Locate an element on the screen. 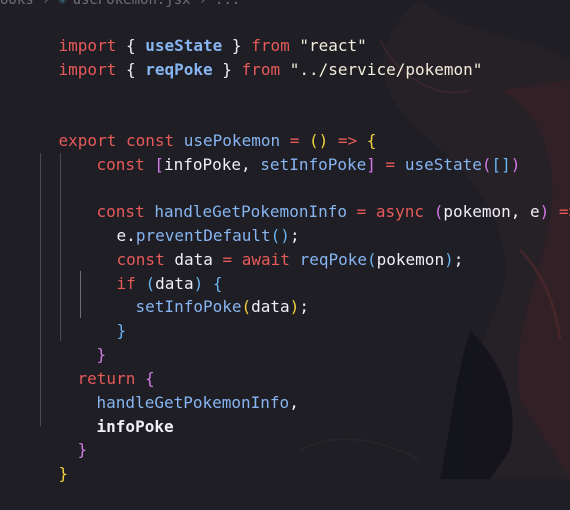 The width and height of the screenshot is (570, 510). code-line-9: e.preventDefault(); is located at coordinates (189, 222).